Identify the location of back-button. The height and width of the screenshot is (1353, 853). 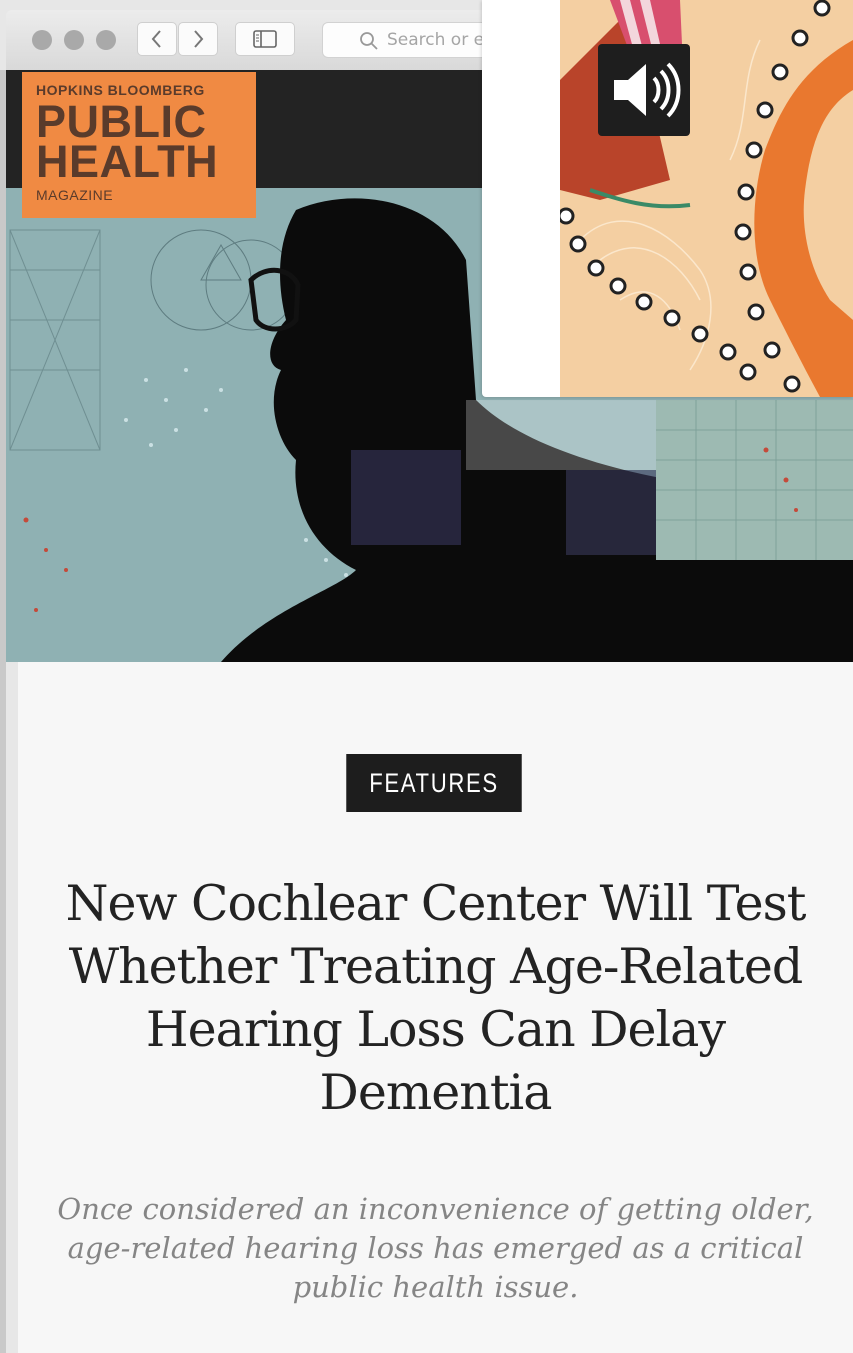
(157, 39).